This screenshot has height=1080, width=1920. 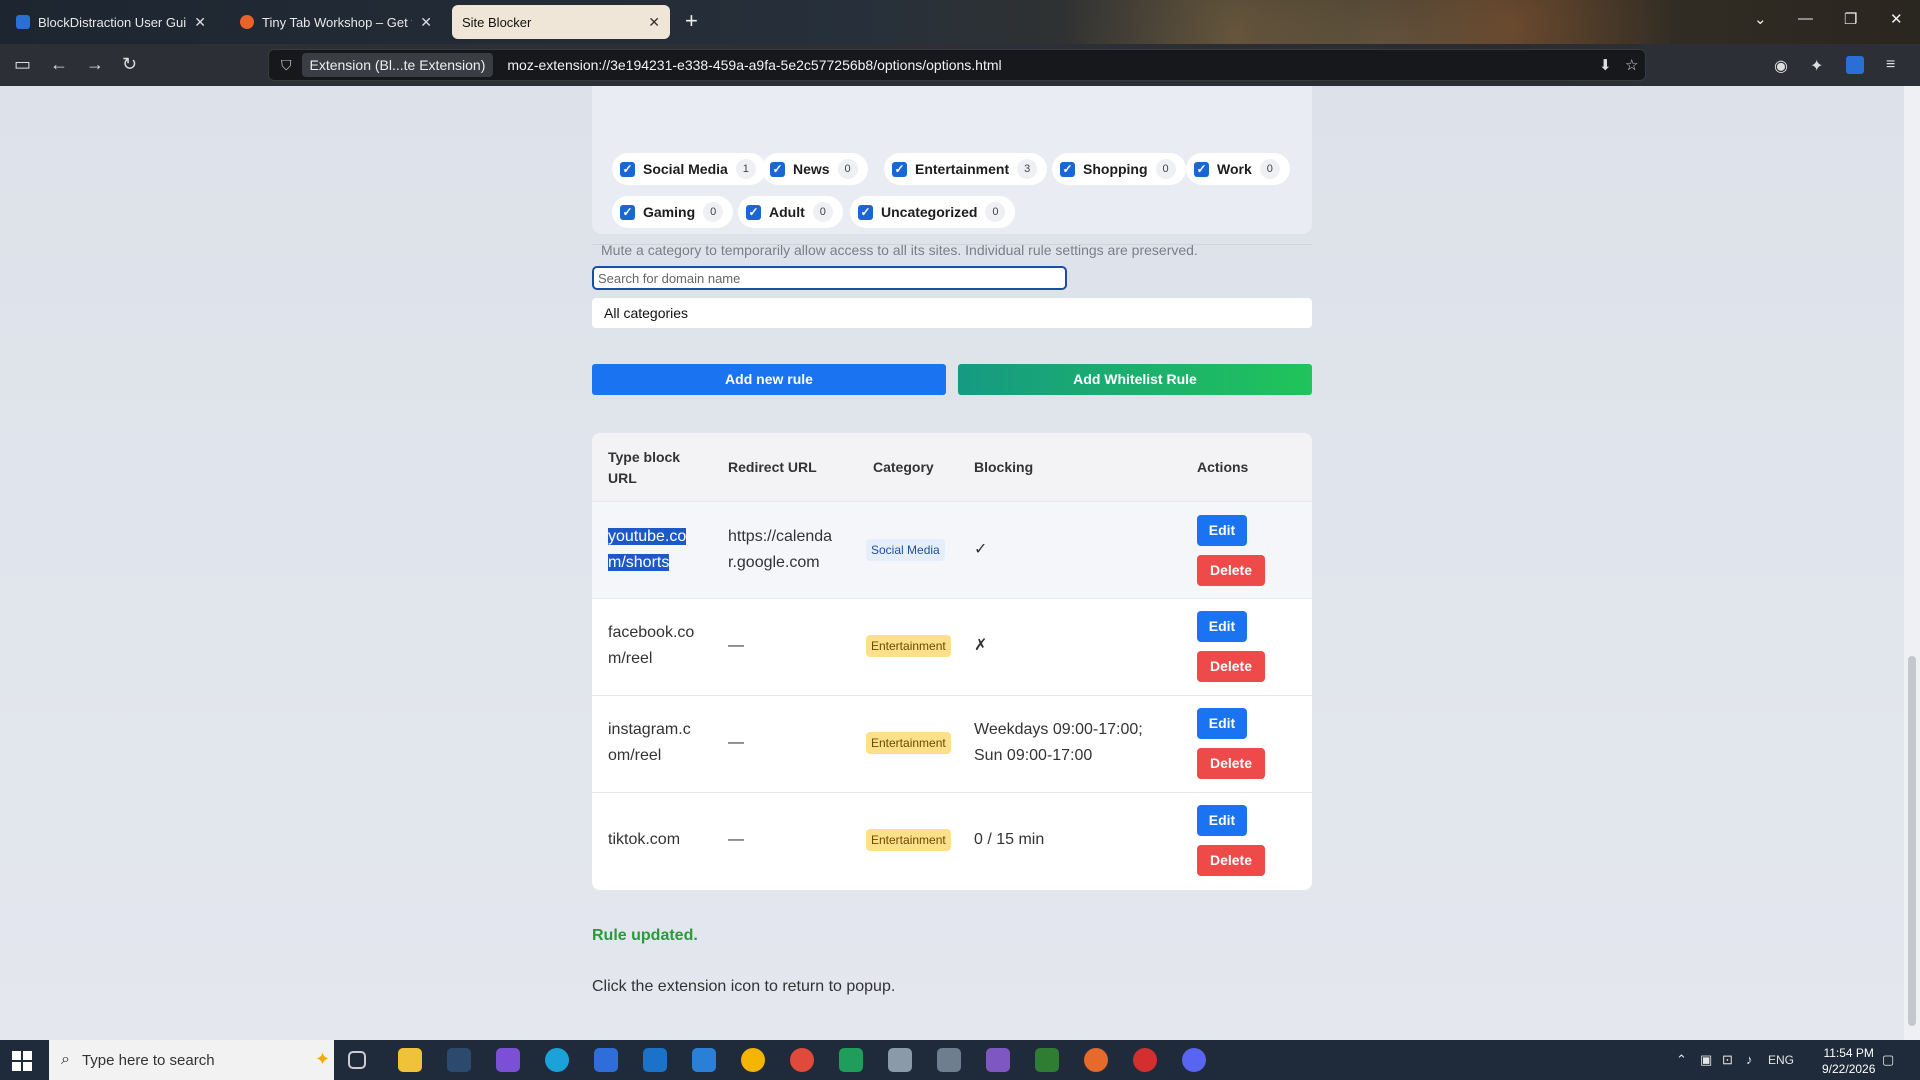 What do you see at coordinates (673, 212) in the screenshot?
I see `category-chip-gaming: ✓ Gaming 0` at bounding box center [673, 212].